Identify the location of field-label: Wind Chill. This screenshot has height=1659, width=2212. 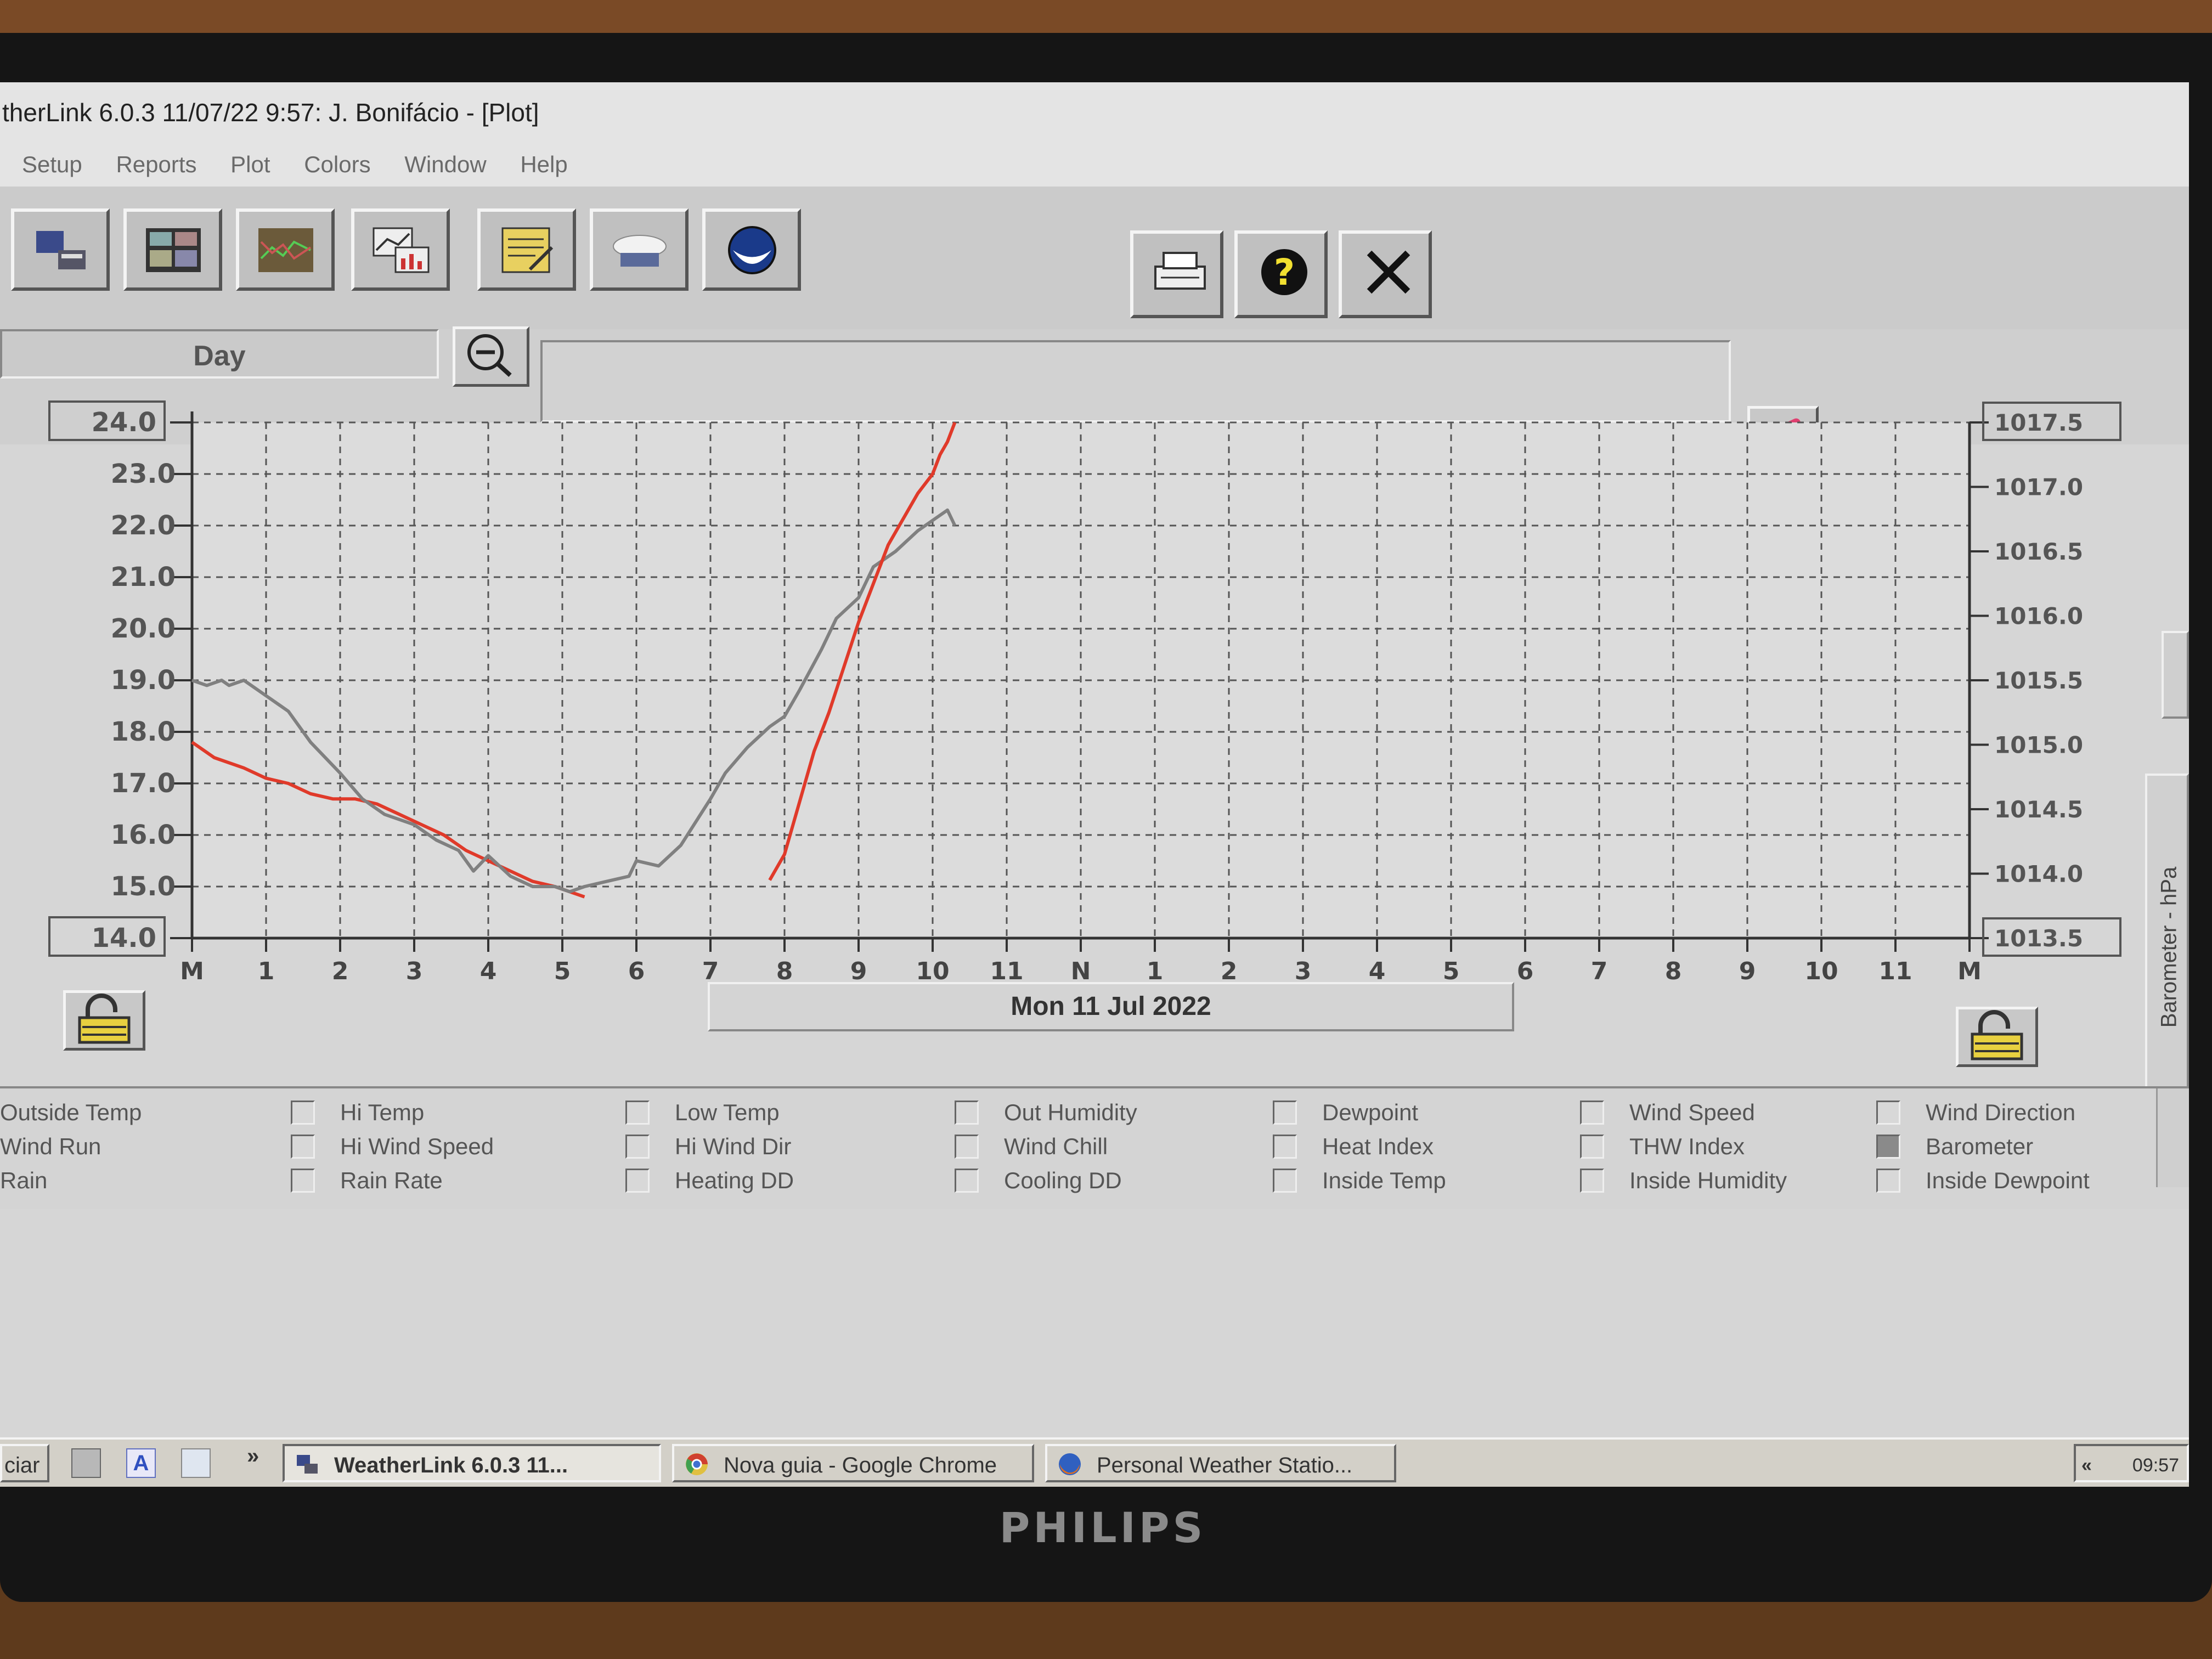
(1056, 1146).